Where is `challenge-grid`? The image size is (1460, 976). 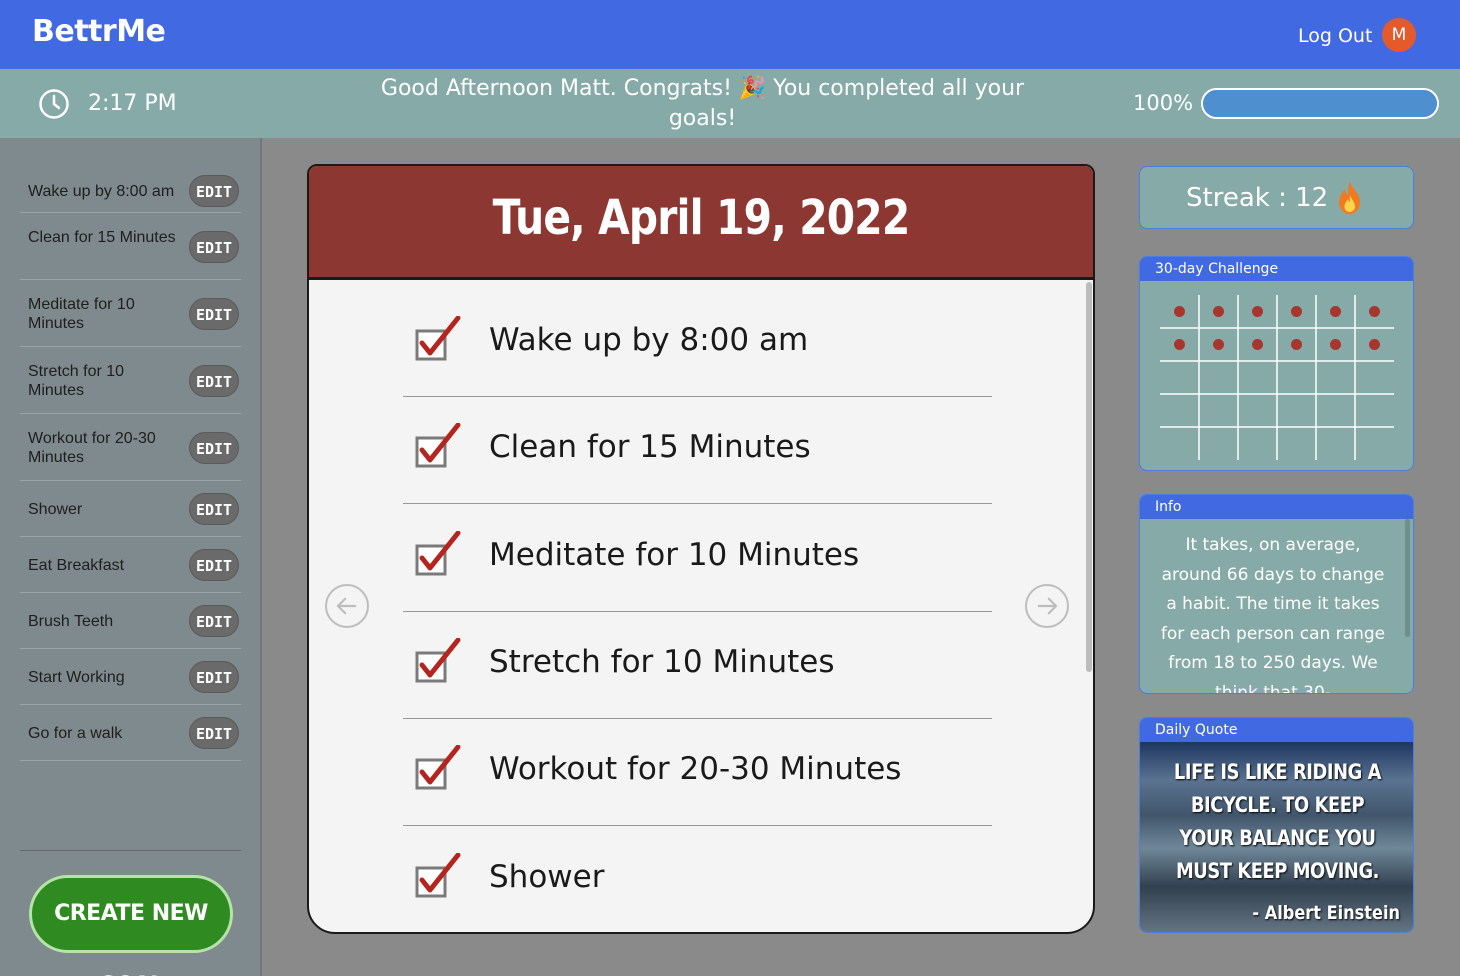
challenge-grid is located at coordinates (1277, 377).